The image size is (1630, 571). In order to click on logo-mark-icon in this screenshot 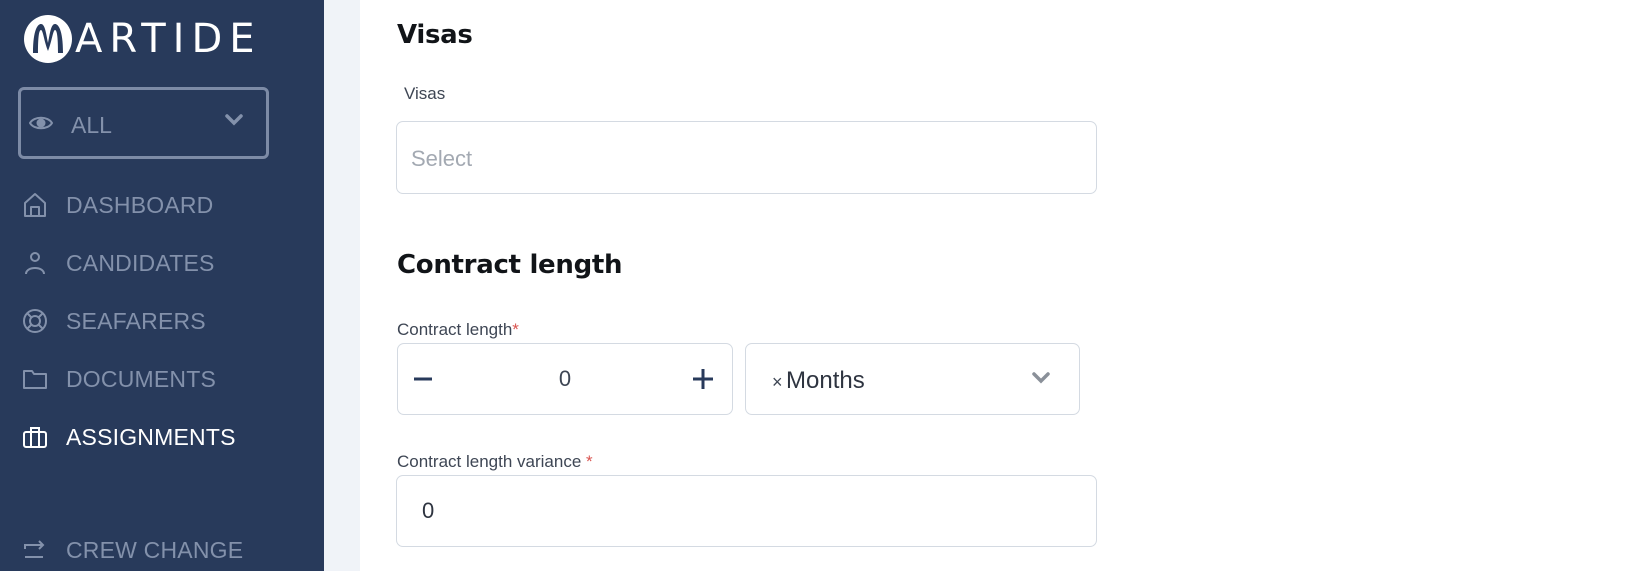, I will do `click(48, 39)`.